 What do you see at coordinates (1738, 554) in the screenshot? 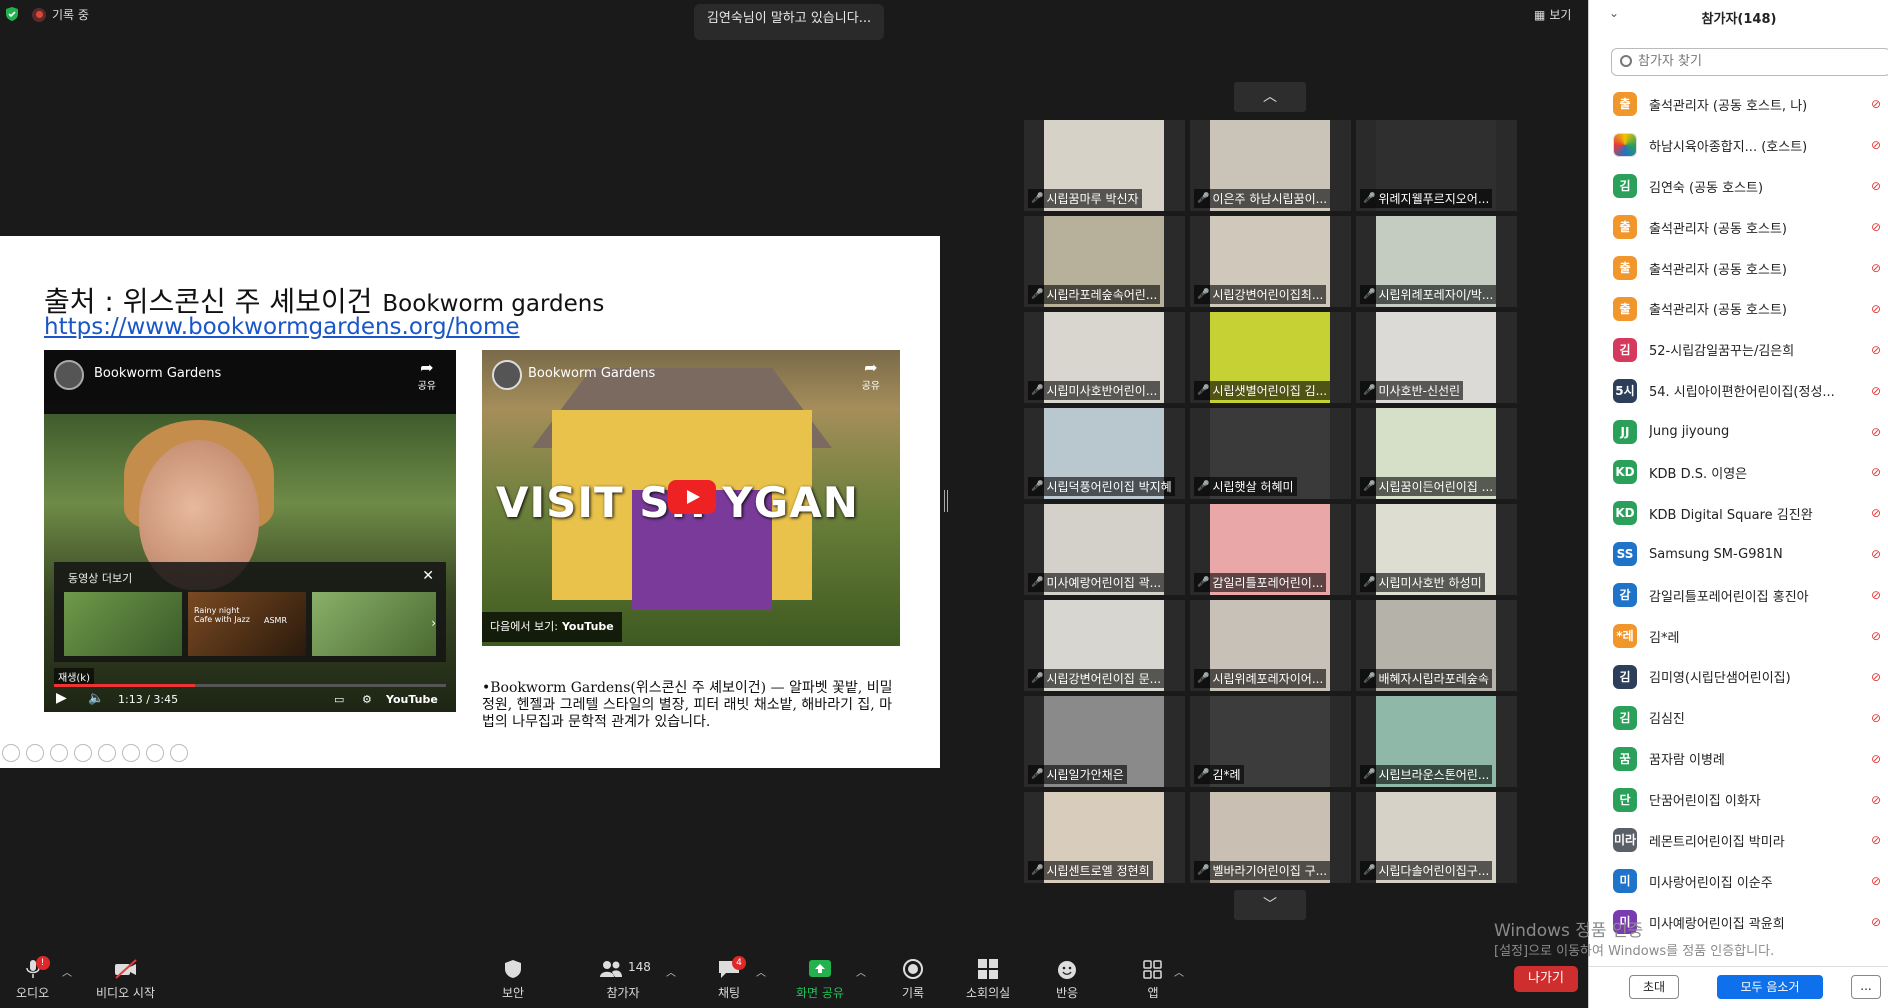
I see `participant-row: SS Samsung SM-G981N ⊘` at bounding box center [1738, 554].